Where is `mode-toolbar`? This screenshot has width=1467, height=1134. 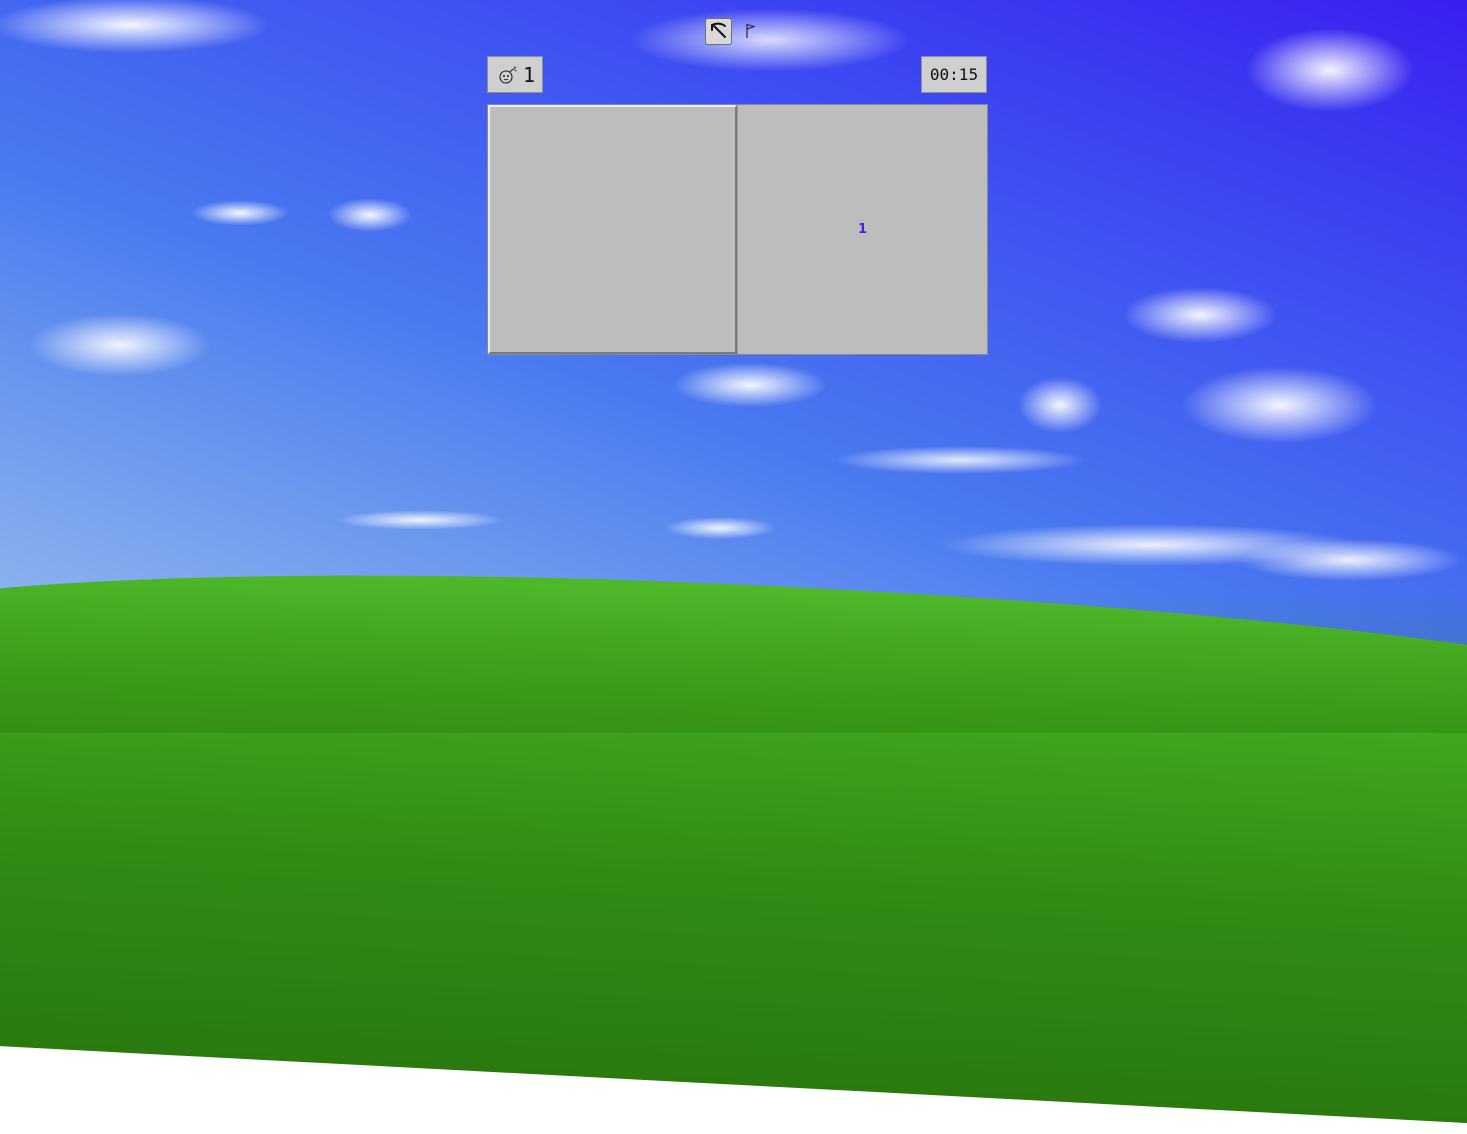 mode-toolbar is located at coordinates (732, 31).